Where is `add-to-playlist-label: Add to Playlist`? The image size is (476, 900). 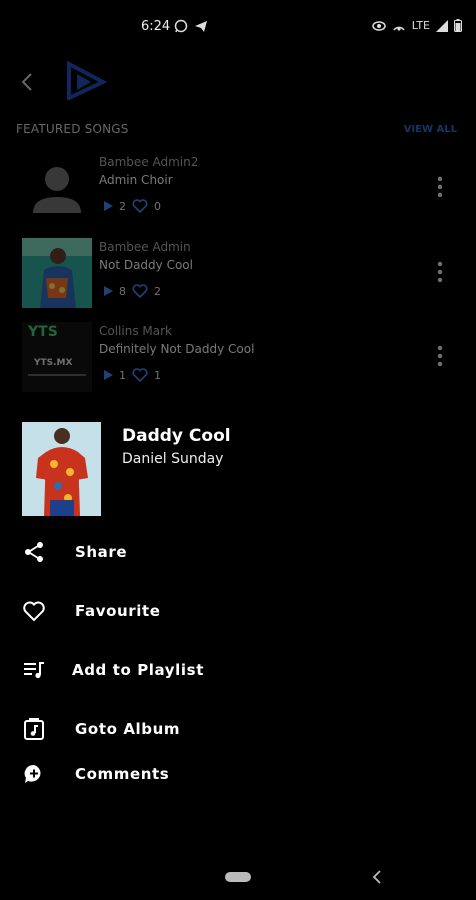 add-to-playlist-label: Add to Playlist is located at coordinates (138, 670).